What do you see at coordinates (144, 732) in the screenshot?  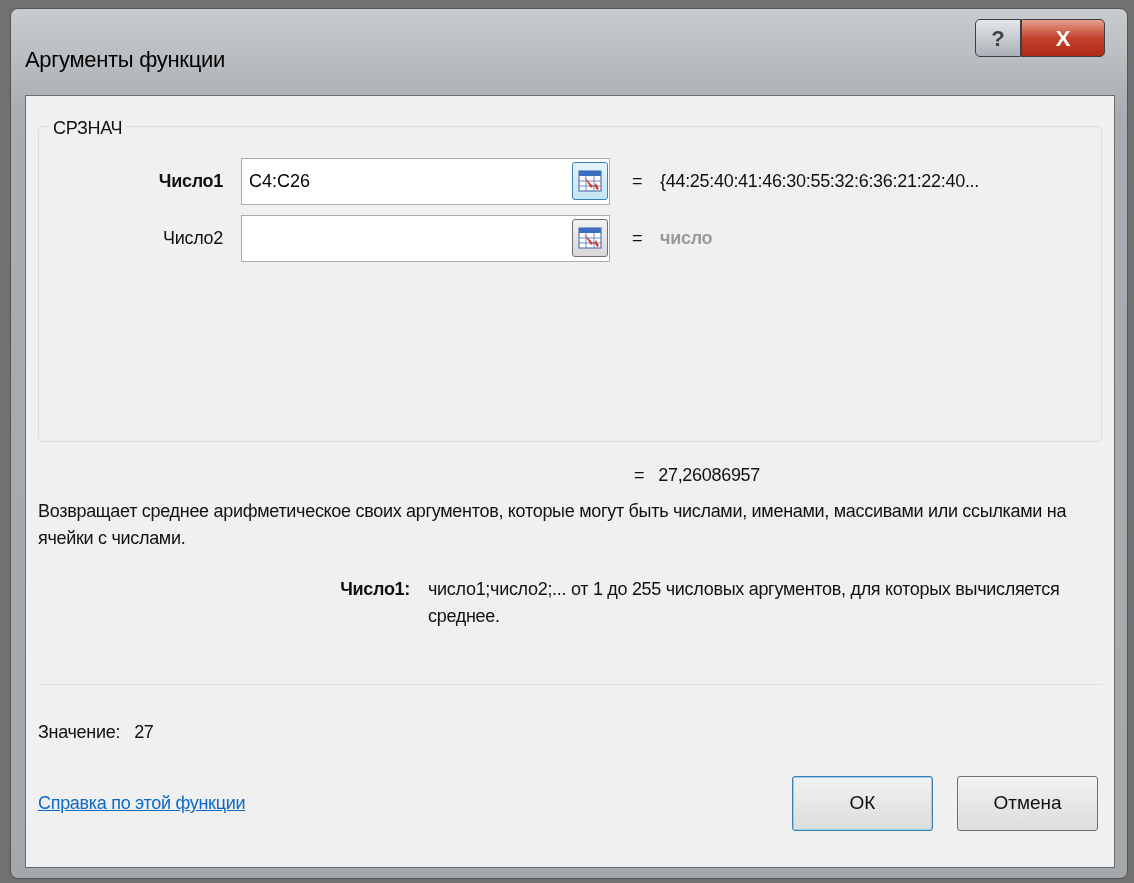 I see `value-text: 27` at bounding box center [144, 732].